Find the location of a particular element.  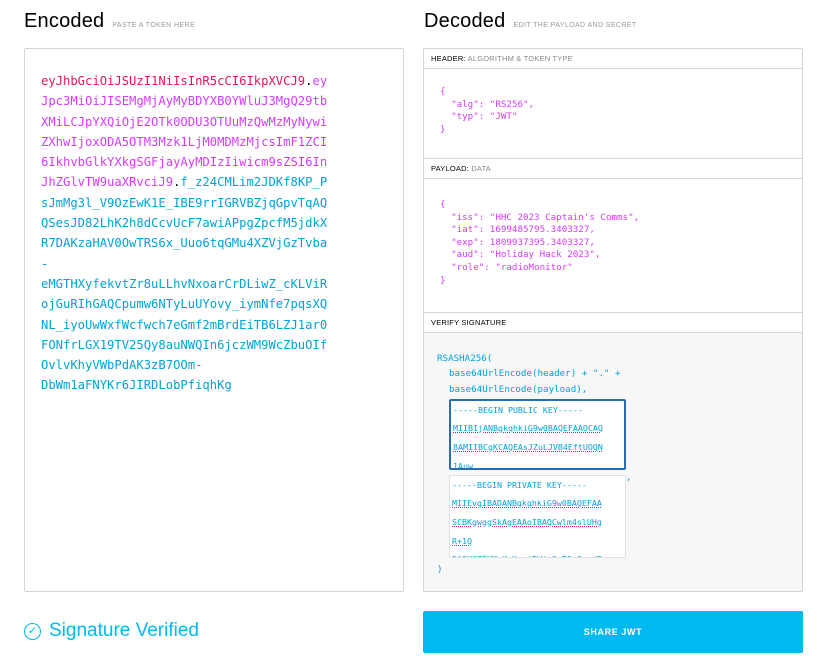

encoded-title: Encoded is located at coordinates (64, 21).